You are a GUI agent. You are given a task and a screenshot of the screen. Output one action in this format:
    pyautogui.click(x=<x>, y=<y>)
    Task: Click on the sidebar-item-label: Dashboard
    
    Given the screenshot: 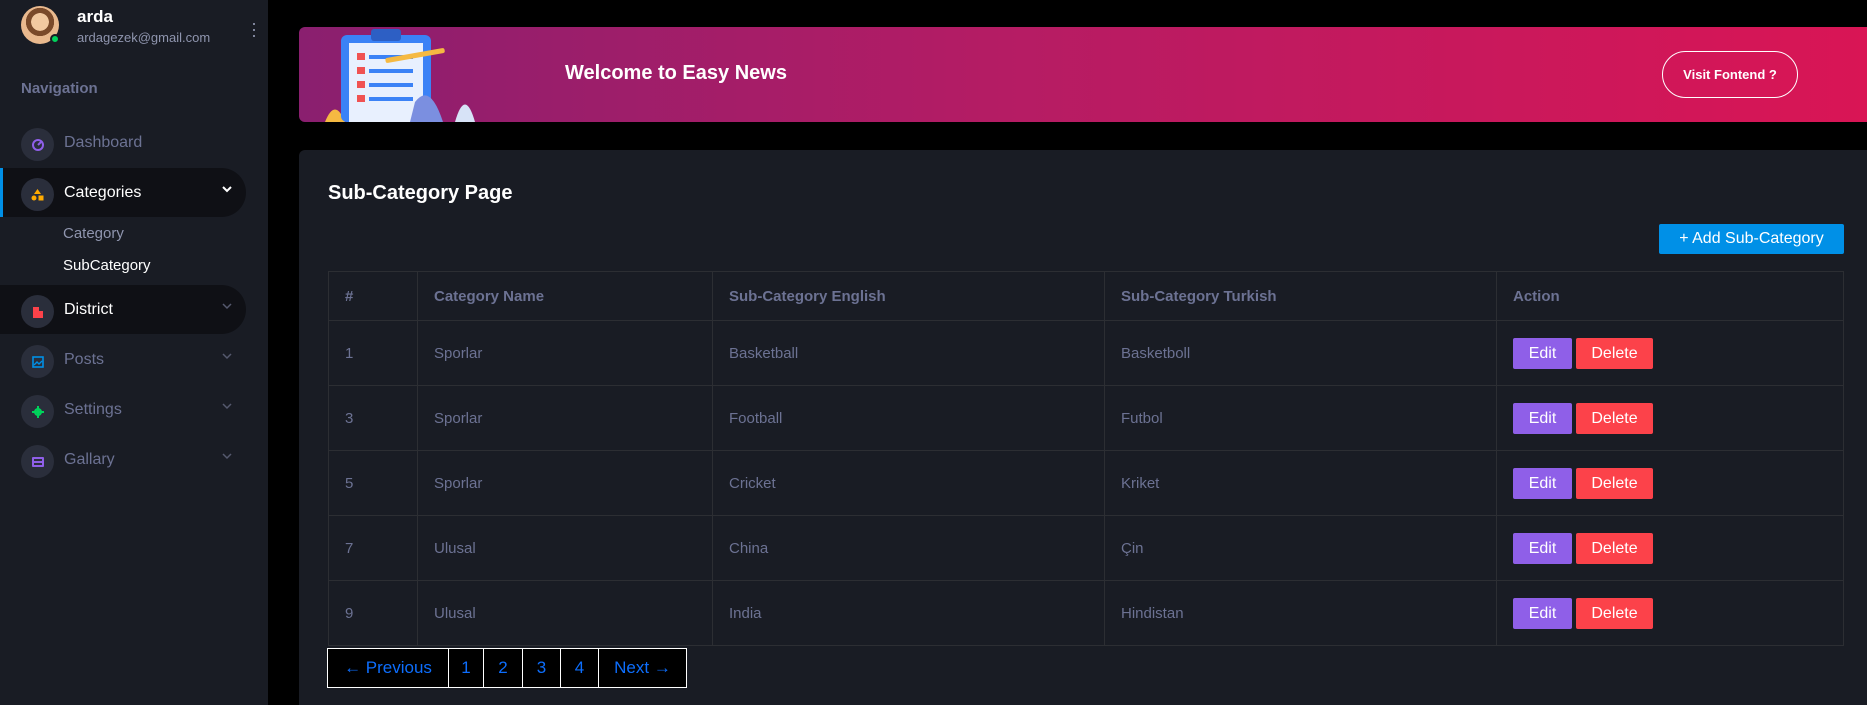 What is the action you would take?
    pyautogui.click(x=103, y=142)
    